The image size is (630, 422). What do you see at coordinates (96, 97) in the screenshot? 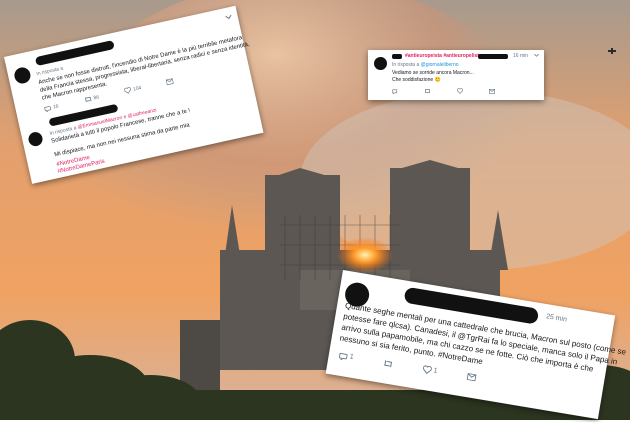
I see `retweet-count: 86` at bounding box center [96, 97].